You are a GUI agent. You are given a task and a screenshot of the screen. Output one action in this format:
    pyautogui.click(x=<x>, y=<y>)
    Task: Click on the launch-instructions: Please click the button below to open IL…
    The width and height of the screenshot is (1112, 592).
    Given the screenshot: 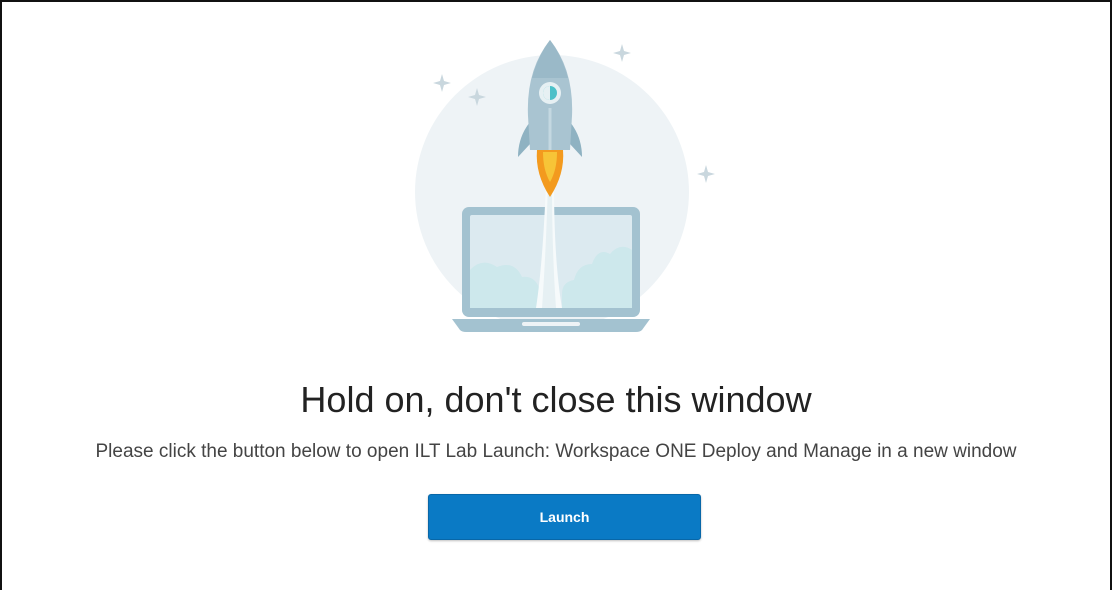 What is the action you would take?
    pyautogui.click(x=556, y=451)
    